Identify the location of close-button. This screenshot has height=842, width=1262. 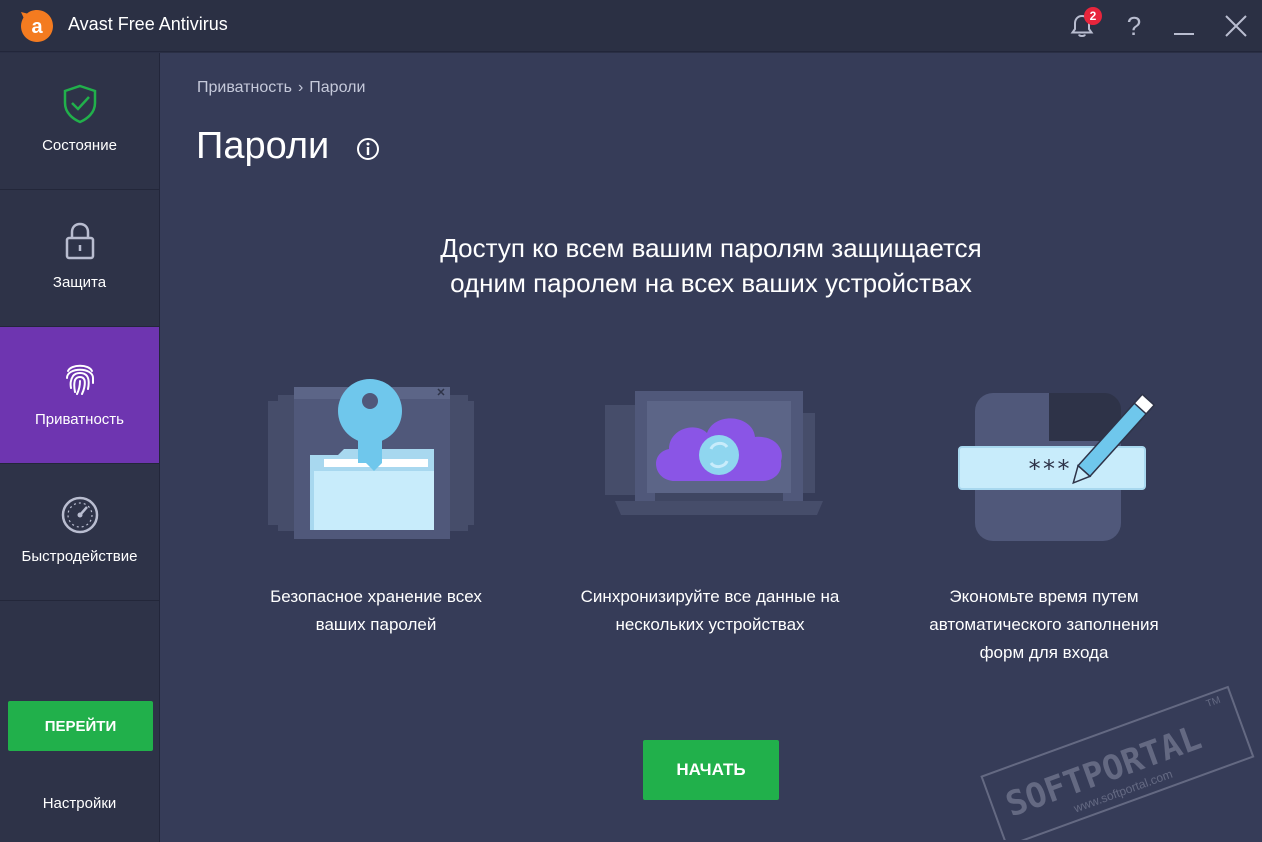
(1236, 26).